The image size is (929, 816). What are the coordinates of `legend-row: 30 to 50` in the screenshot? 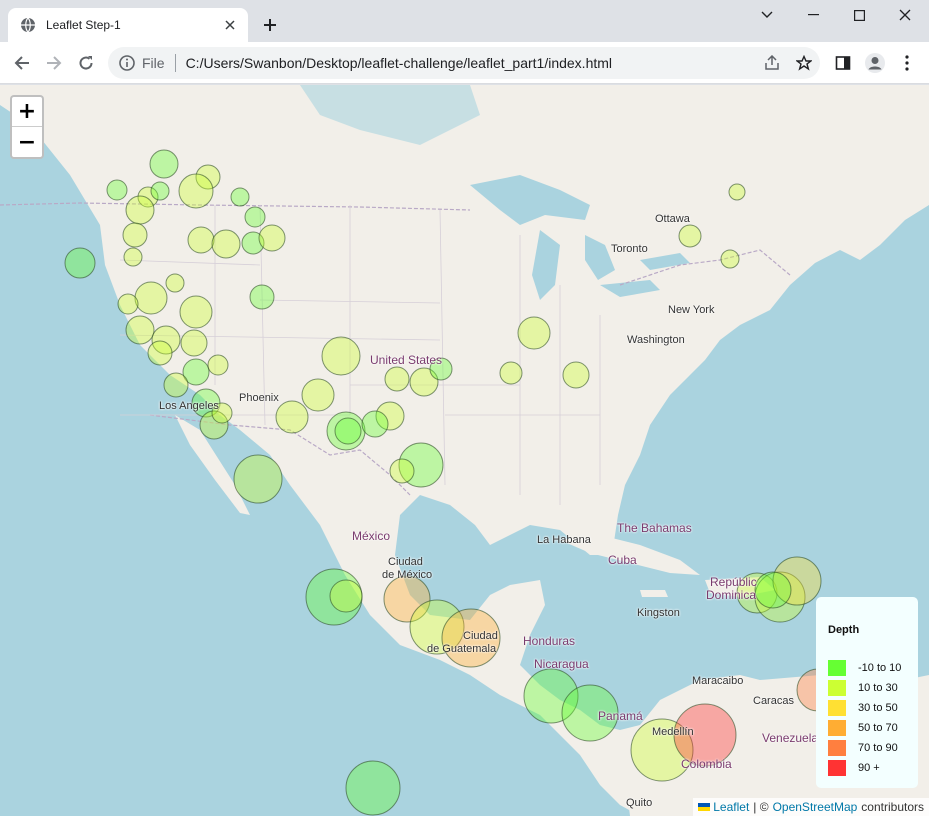 It's located at (867, 708).